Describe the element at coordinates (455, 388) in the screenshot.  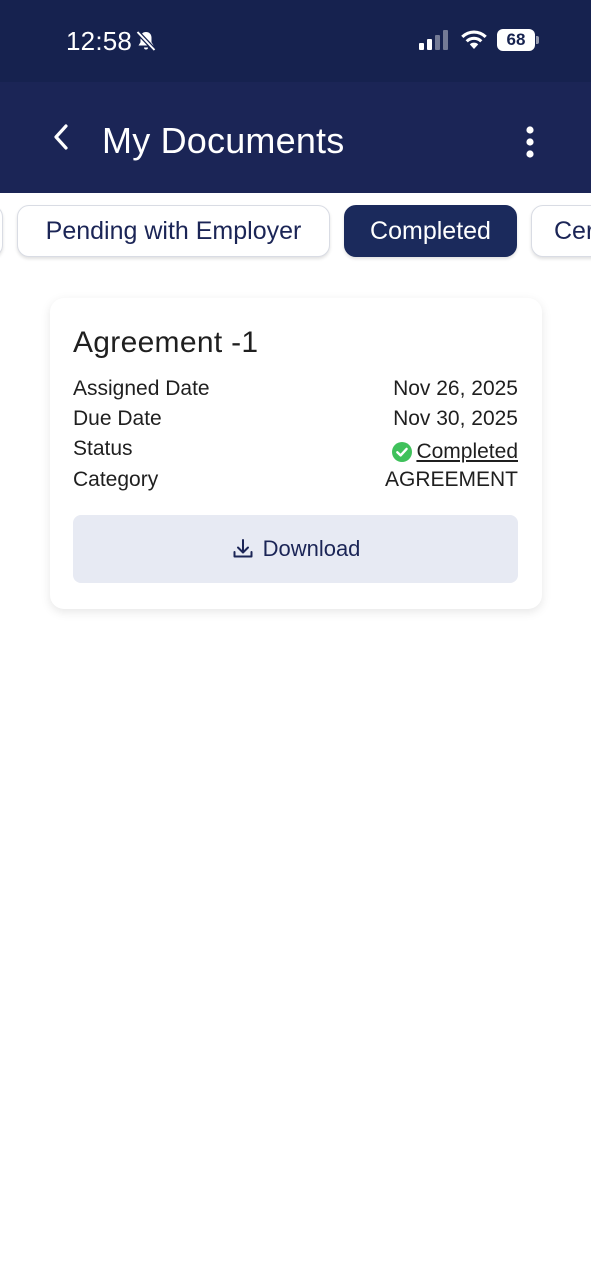
I see `assigned-date-value: Nov 26, 2025` at that location.